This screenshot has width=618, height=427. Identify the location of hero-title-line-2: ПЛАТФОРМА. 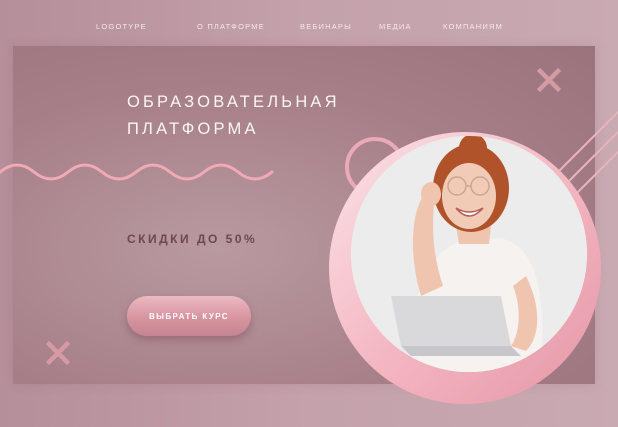
(193, 129).